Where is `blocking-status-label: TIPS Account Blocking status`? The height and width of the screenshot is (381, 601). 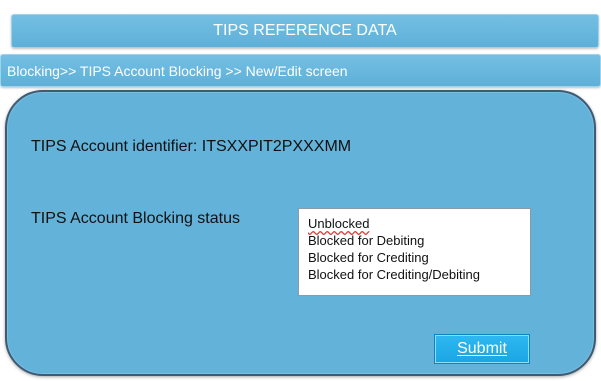
blocking-status-label: TIPS Account Blocking status is located at coordinates (135, 218).